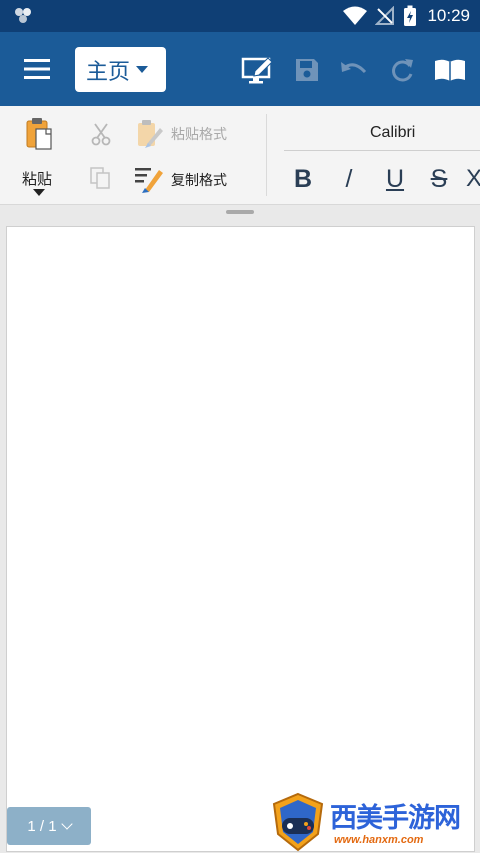 This screenshot has width=480, height=853. Describe the element at coordinates (439, 179) in the screenshot. I see `strikethrough-button: S` at that location.